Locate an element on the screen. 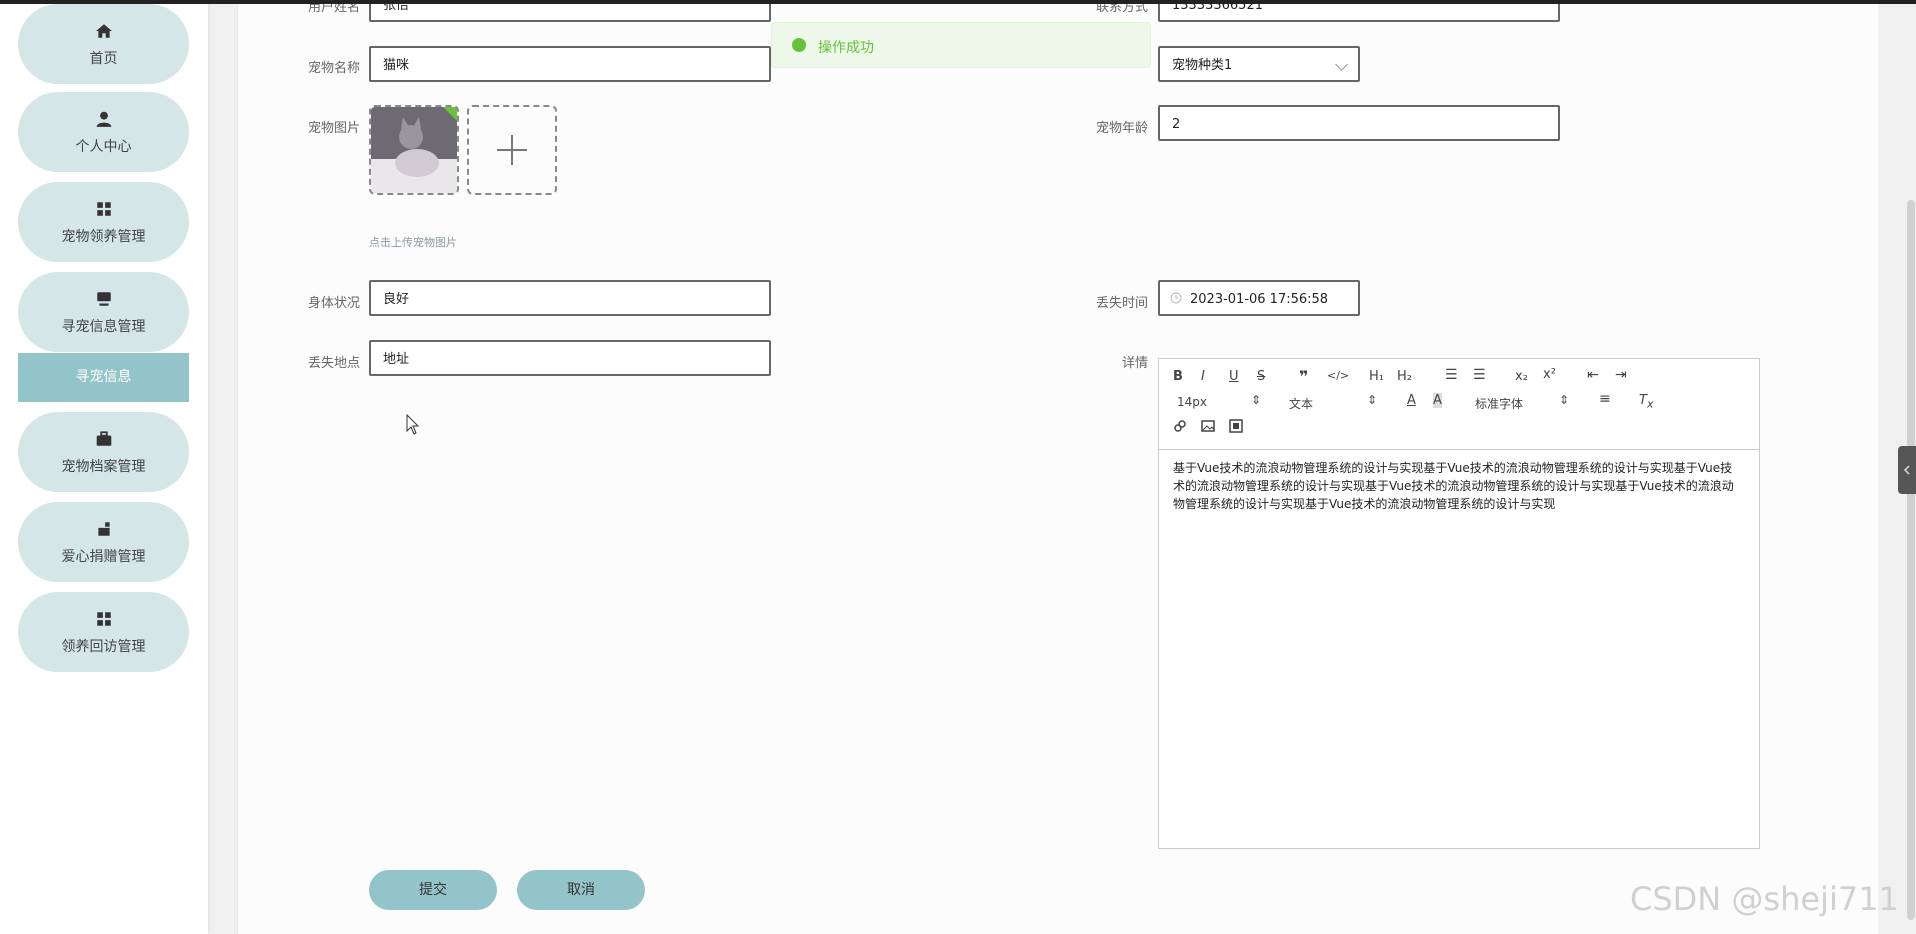 This screenshot has height=934, width=1916. pettype-select: 宠物种类1 is located at coordinates (1259, 64).